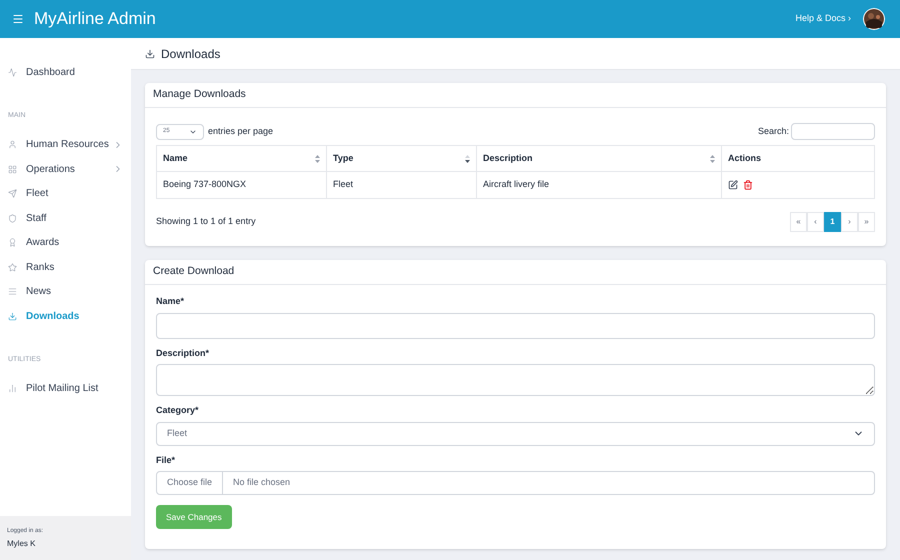 The image size is (900, 560). What do you see at coordinates (599, 159) in the screenshot?
I see `column-header: Description` at bounding box center [599, 159].